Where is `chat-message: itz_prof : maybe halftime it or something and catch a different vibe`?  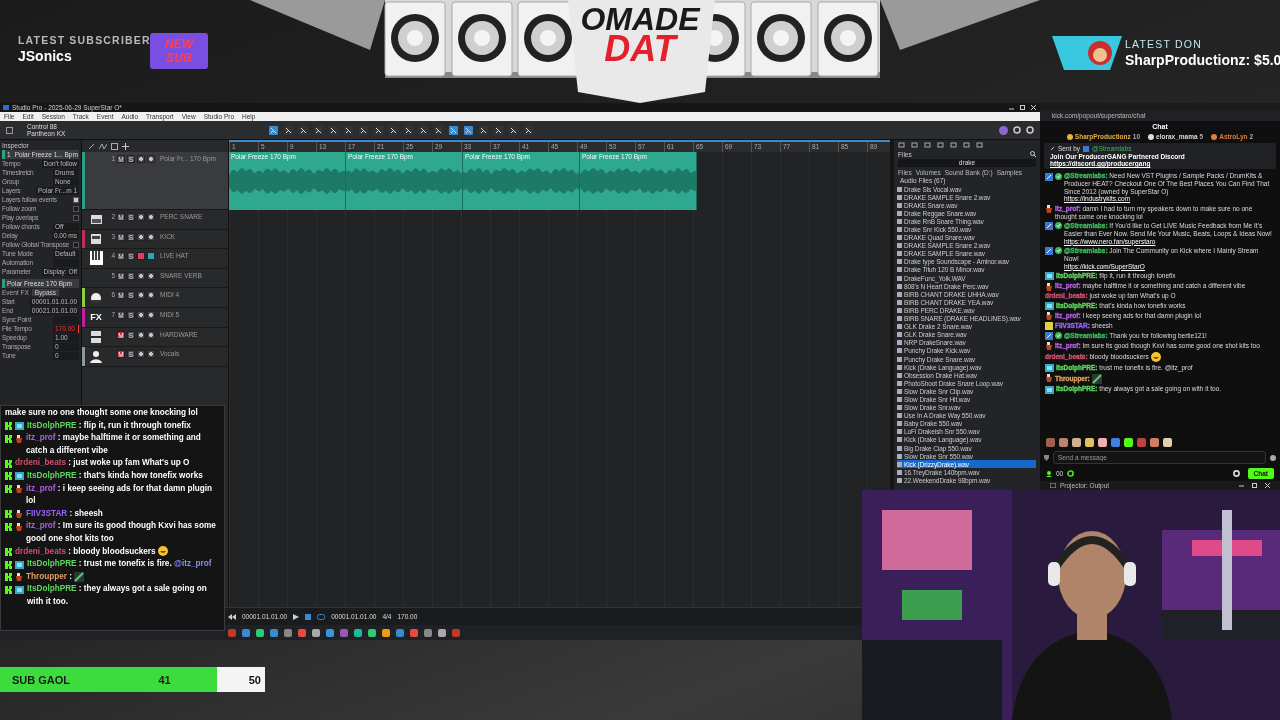 chat-message: itz_prof : maybe halftime it or something and catch a different vibe is located at coordinates (114, 444).